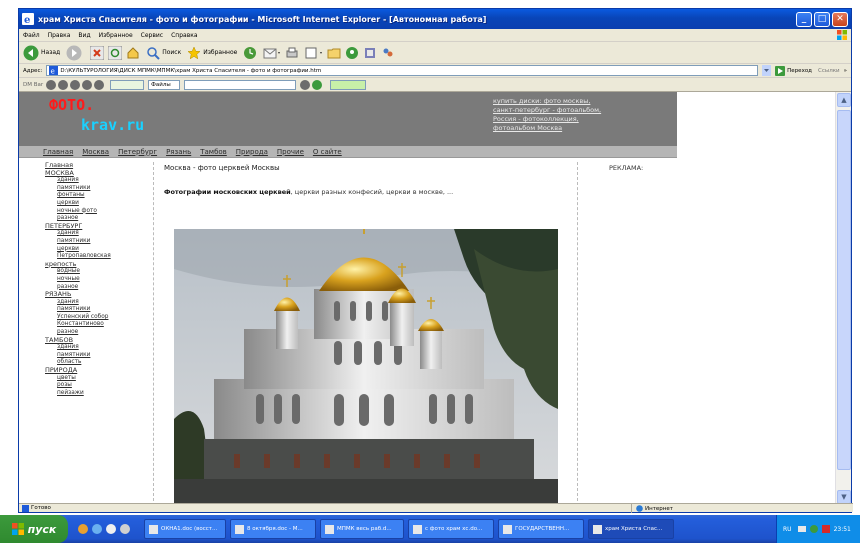  What do you see at coordinates (829, 71) in the screenshot?
I see `links-label: Ссылки` at bounding box center [829, 71].